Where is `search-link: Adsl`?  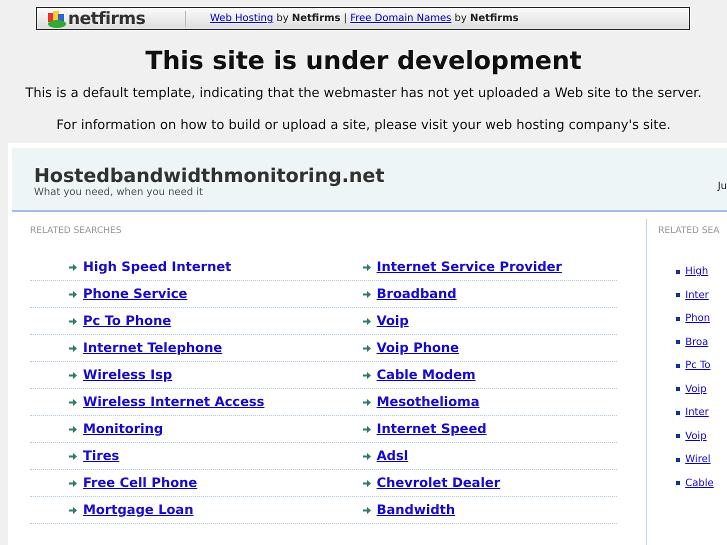 search-link: Adsl is located at coordinates (392, 456).